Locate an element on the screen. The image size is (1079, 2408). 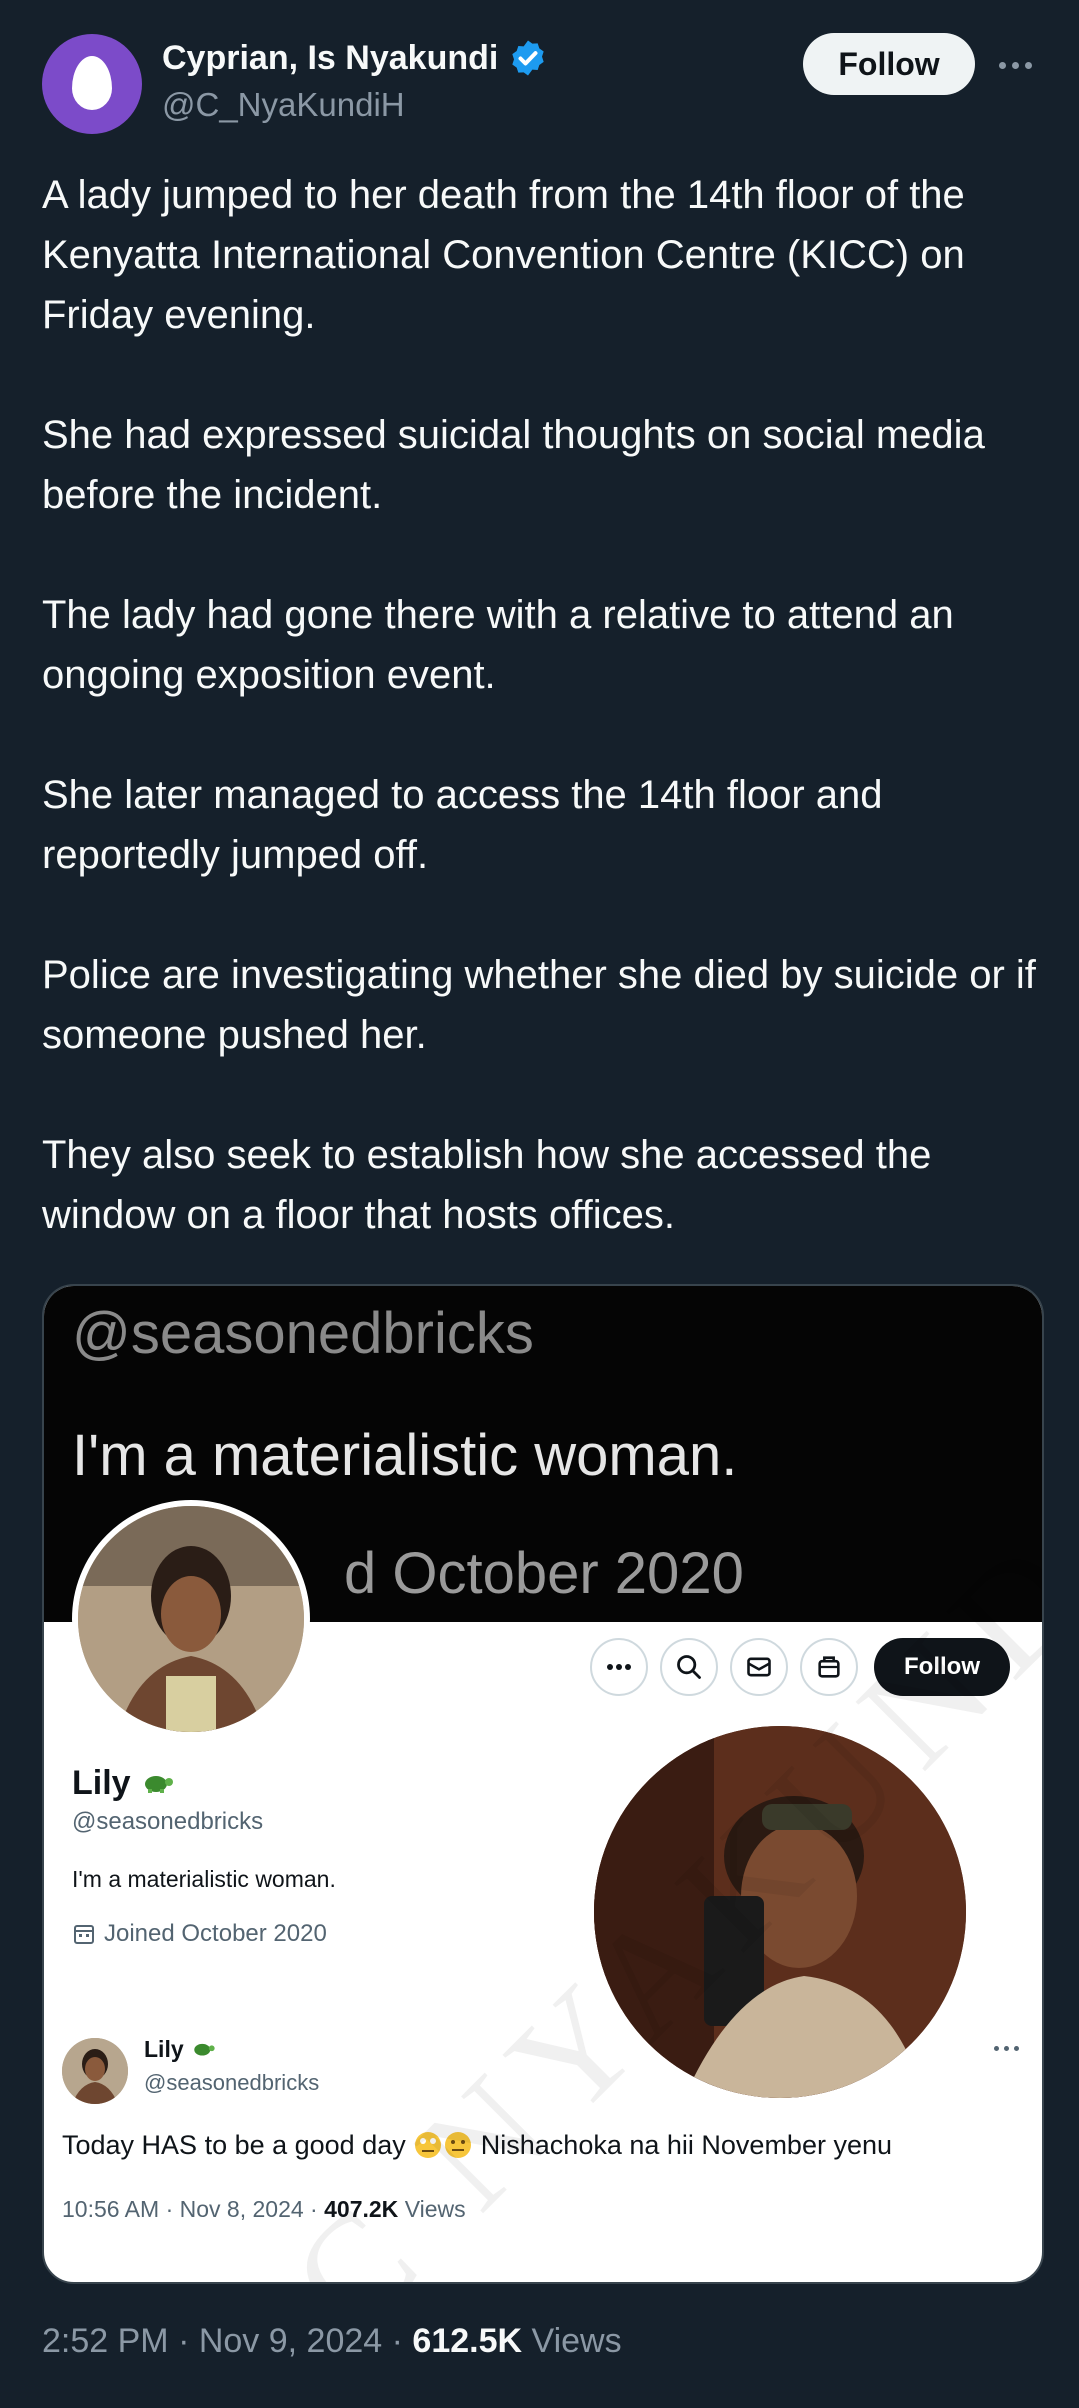
verified-badge-icon is located at coordinates (528, 58).